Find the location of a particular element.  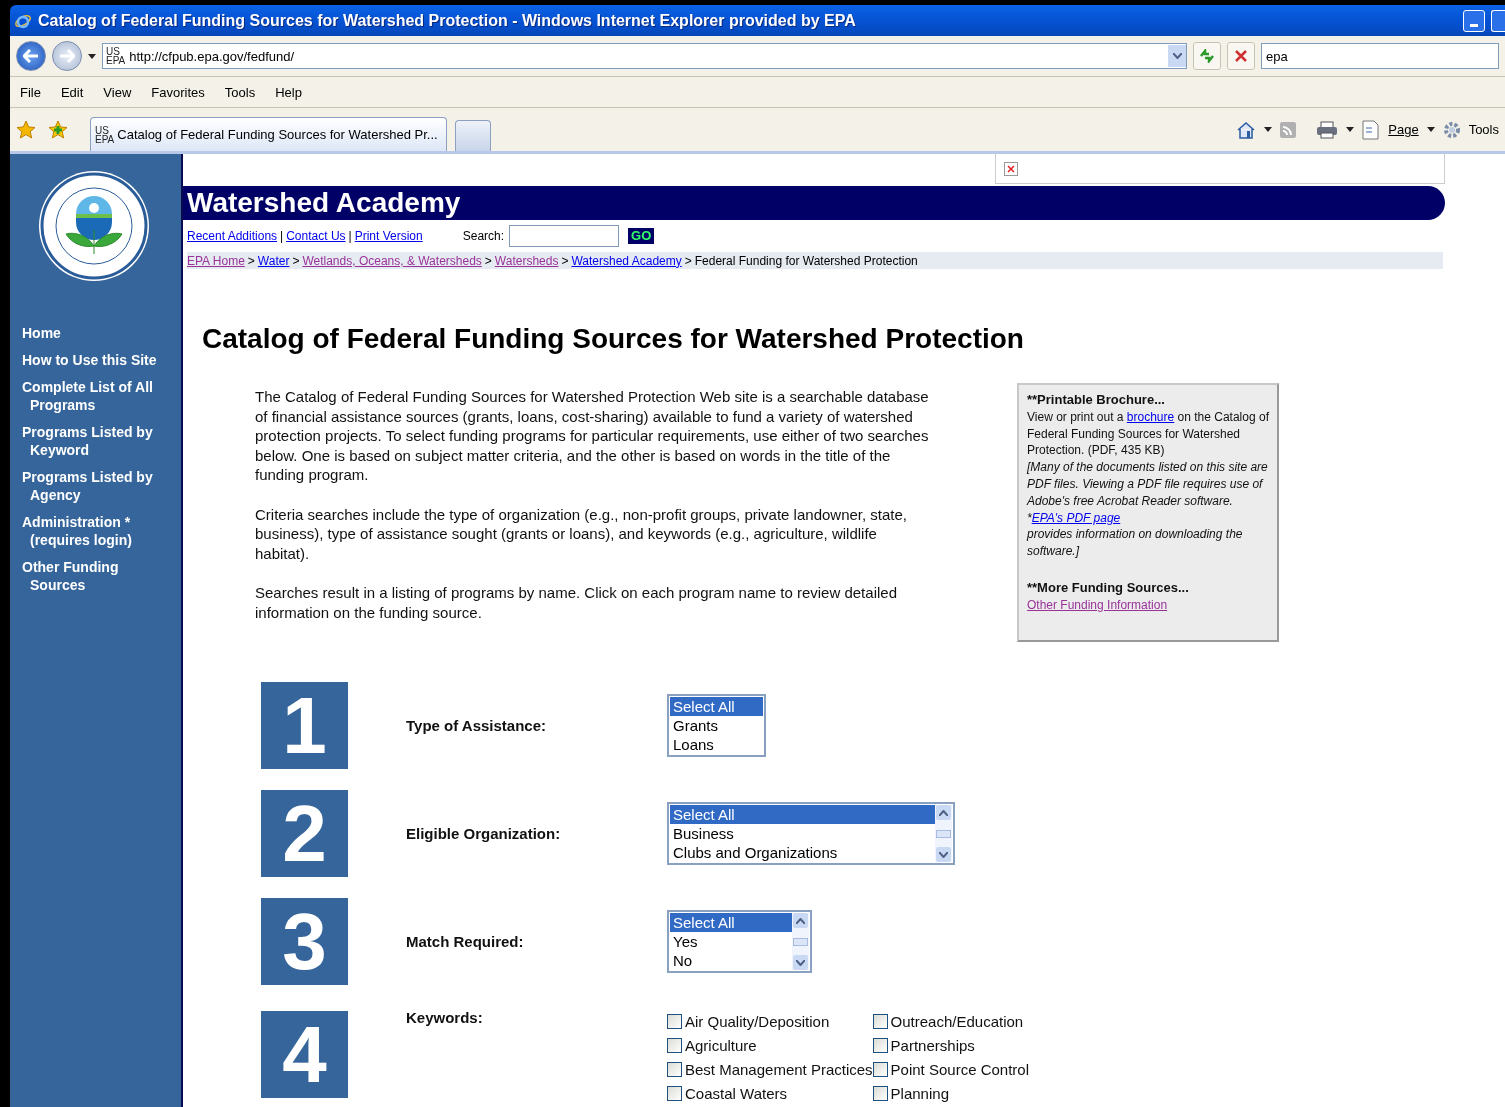

menu-item: Favorites is located at coordinates (178, 92).